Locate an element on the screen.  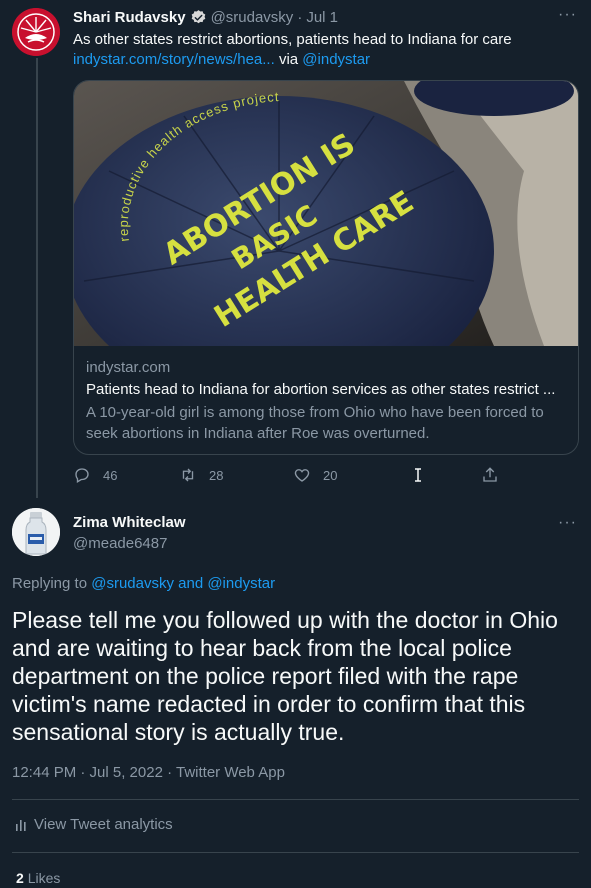
retweet-count: 28 is located at coordinates (216, 475).